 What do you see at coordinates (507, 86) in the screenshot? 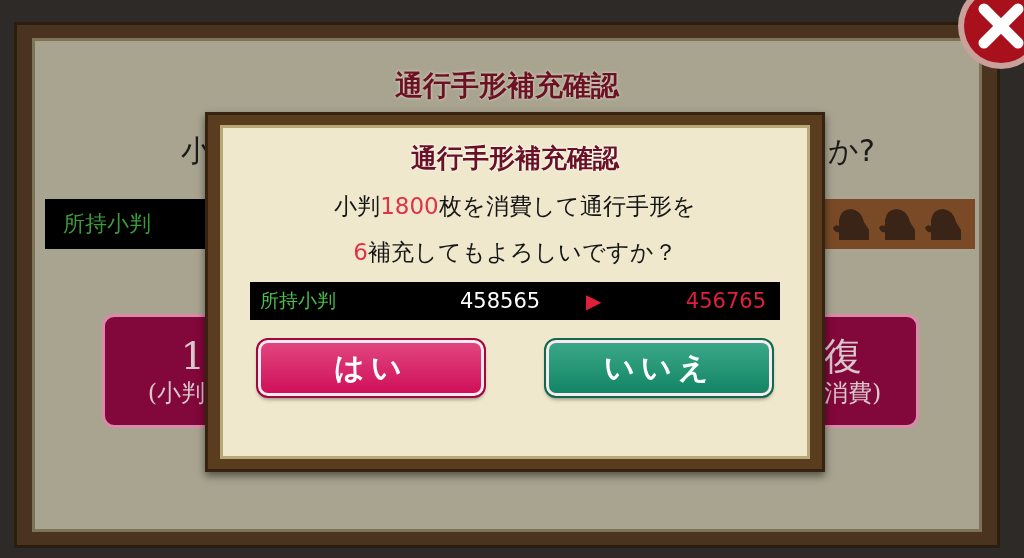
I see `panel-title: 通行手形補充確認` at bounding box center [507, 86].